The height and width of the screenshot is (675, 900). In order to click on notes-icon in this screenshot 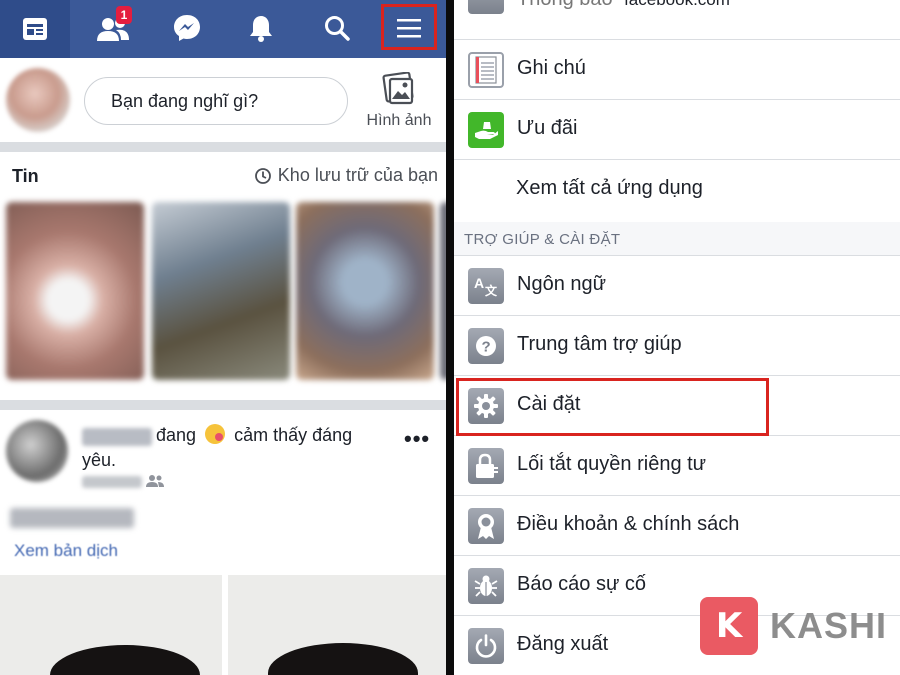, I will do `click(486, 70)`.